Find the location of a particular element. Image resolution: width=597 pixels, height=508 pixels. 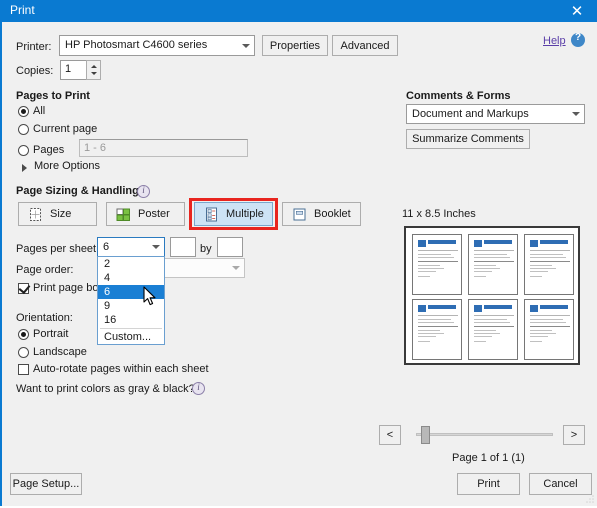

help-link: Help is located at coordinates (554, 41).